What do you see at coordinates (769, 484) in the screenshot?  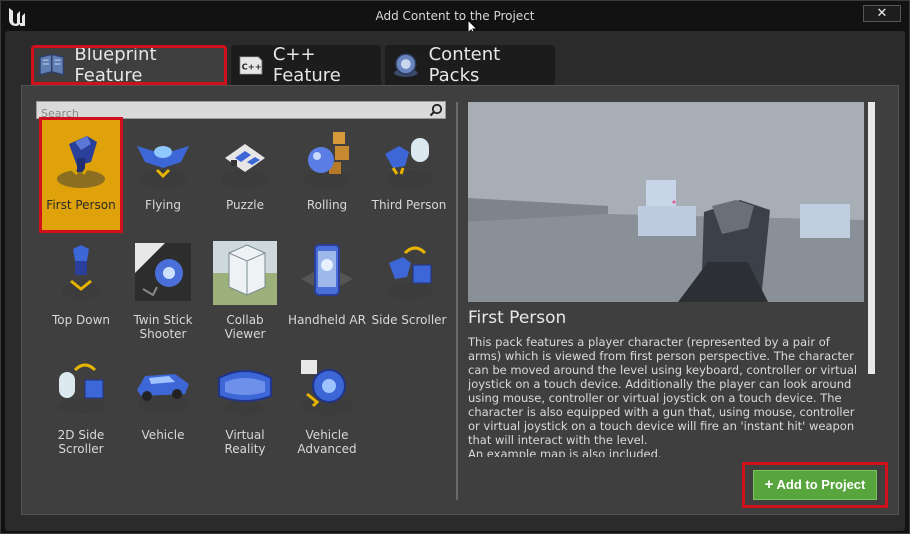 I see `plus-icon: +` at bounding box center [769, 484].